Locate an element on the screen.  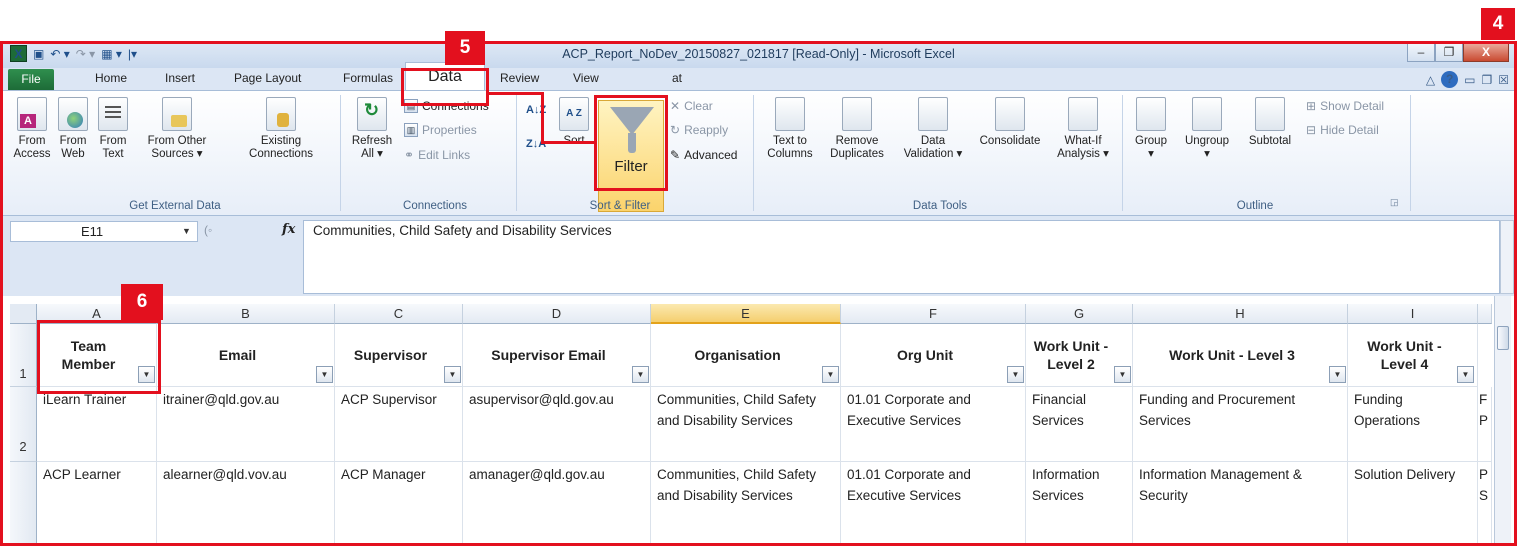
remove-duplicates-button: Remove Duplicates is located at coordinates (857, 129).